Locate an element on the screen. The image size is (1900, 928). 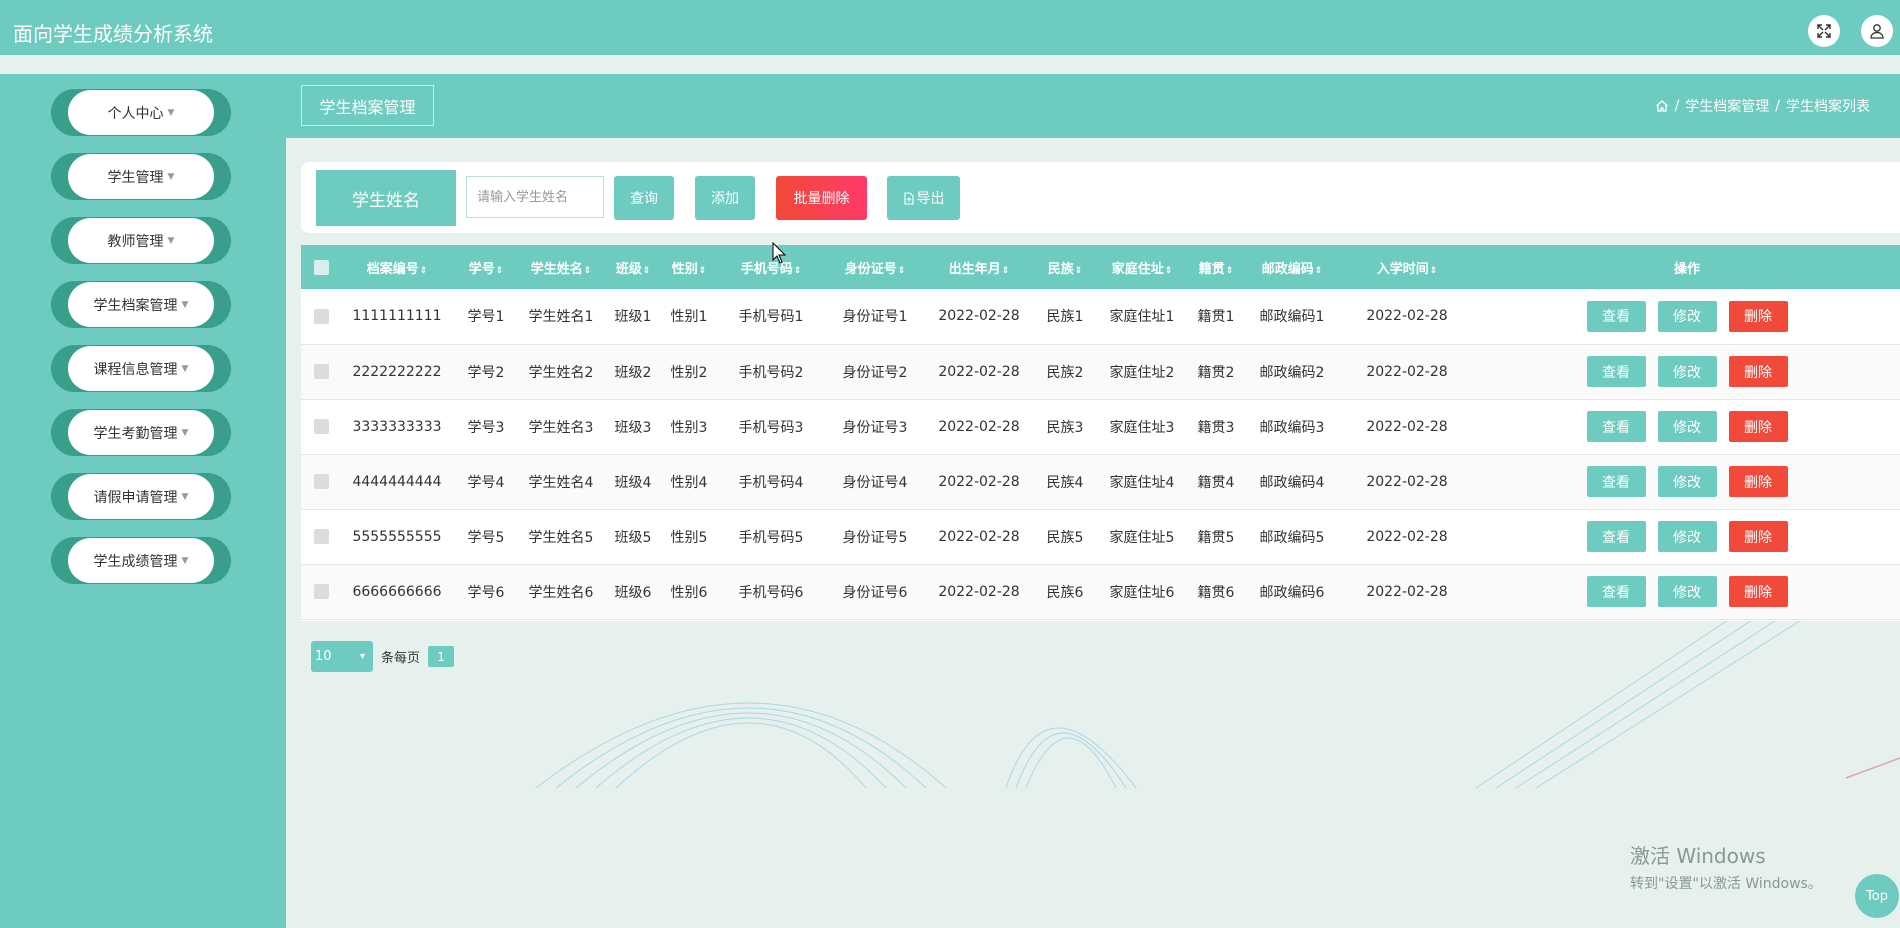
top-bar-divider is located at coordinates (950, 59).